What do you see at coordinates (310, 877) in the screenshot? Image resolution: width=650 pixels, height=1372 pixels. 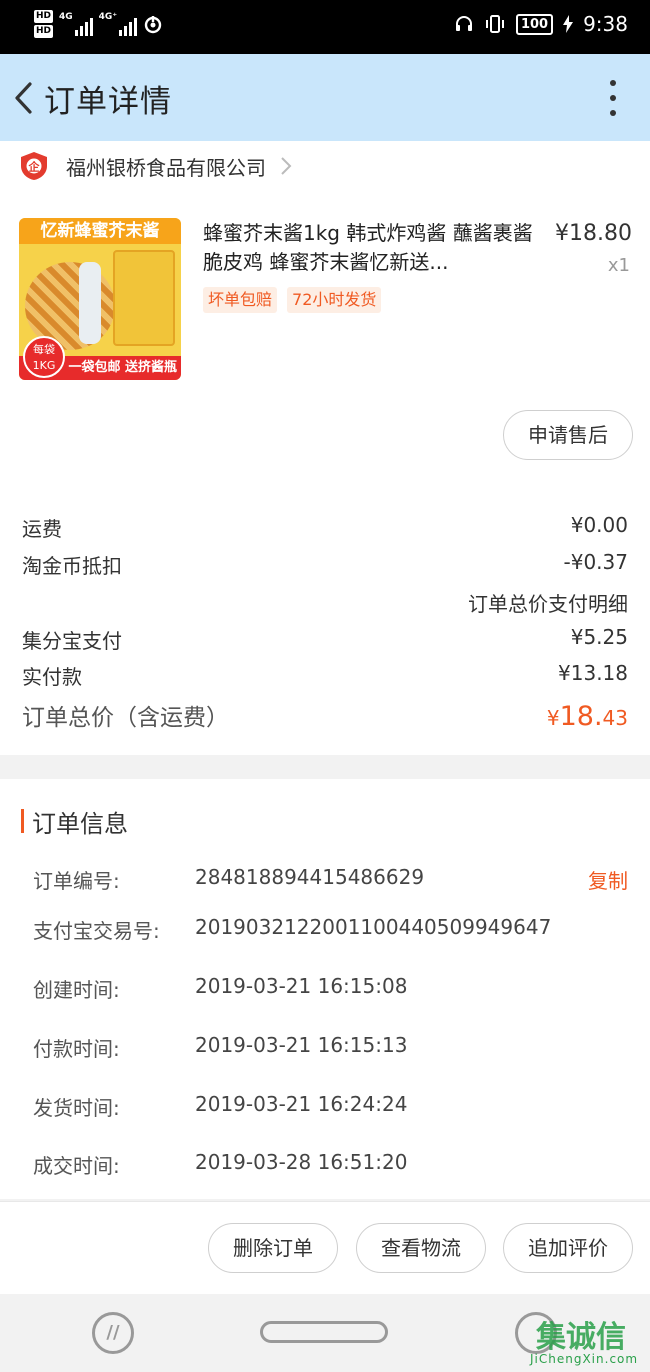 I see `info-value: 284818894415486629` at bounding box center [310, 877].